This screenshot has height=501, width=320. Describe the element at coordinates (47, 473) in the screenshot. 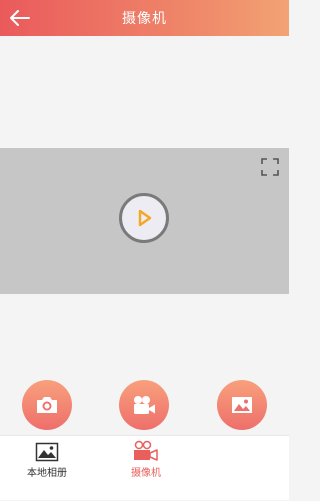

I see `tab-local-album-label: 本地相册` at that location.